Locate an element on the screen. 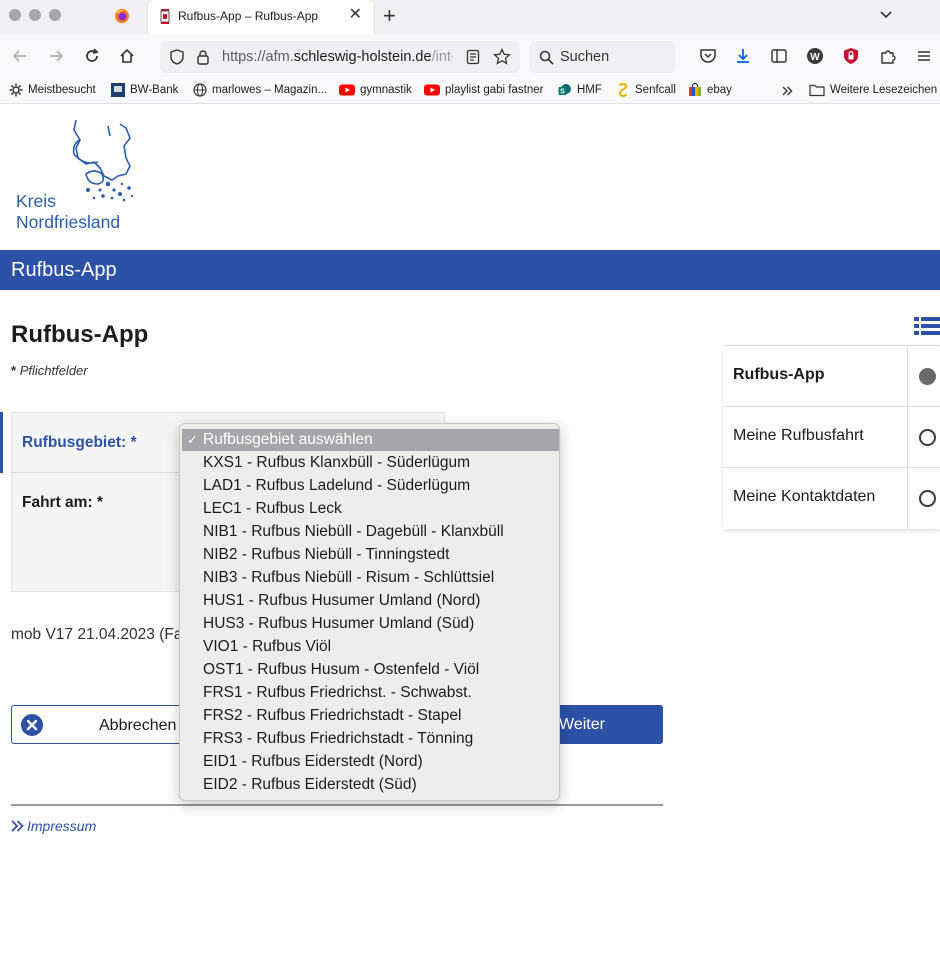  app-header-bar: Rufbus-App is located at coordinates (470, 270).